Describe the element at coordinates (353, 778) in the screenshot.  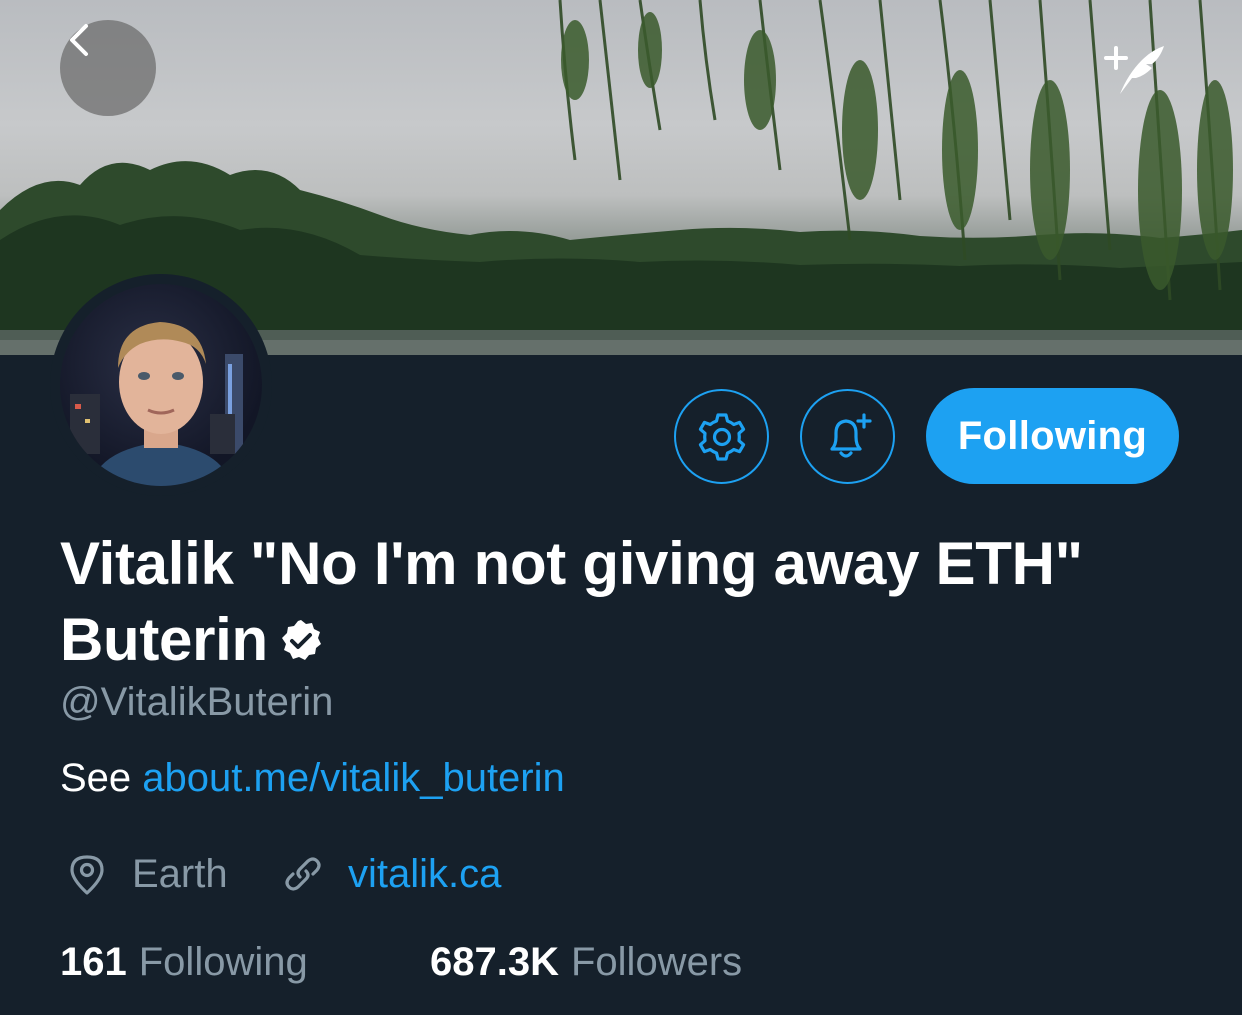
I see `bio-link: about.me/vitalik_buterin` at that location.